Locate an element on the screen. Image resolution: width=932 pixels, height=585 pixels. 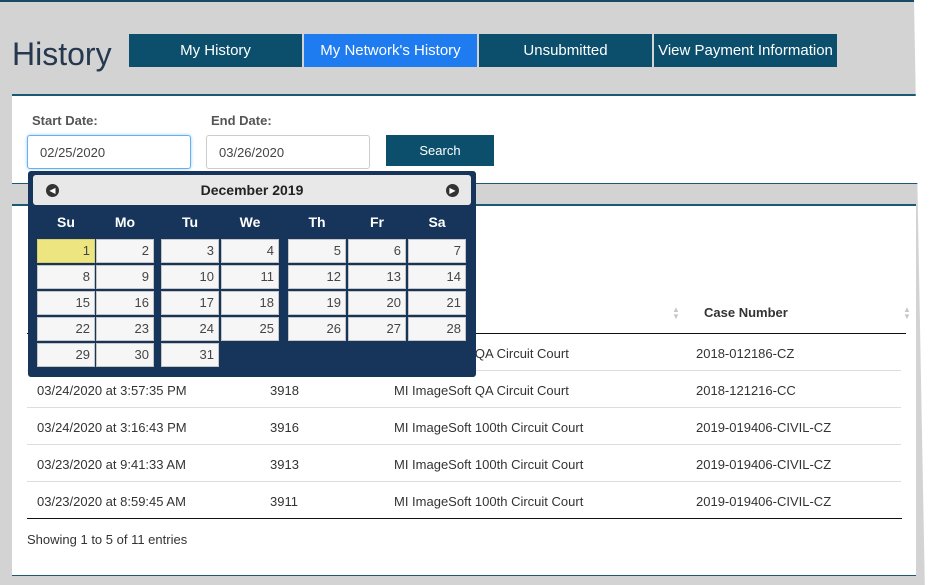
start-date-label: Start Date: is located at coordinates (65, 120).